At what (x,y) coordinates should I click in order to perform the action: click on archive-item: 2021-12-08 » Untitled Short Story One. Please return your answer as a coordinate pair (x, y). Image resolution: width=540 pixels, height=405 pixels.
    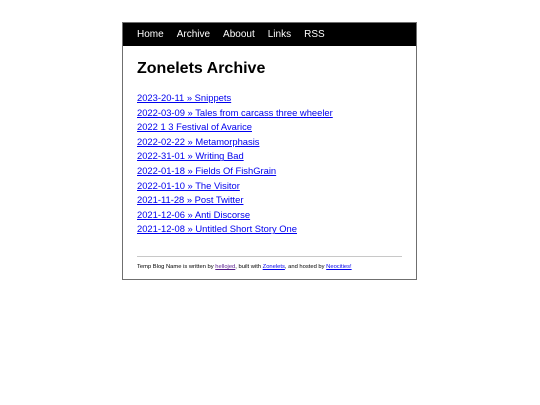
    Looking at the image, I should click on (269, 229).